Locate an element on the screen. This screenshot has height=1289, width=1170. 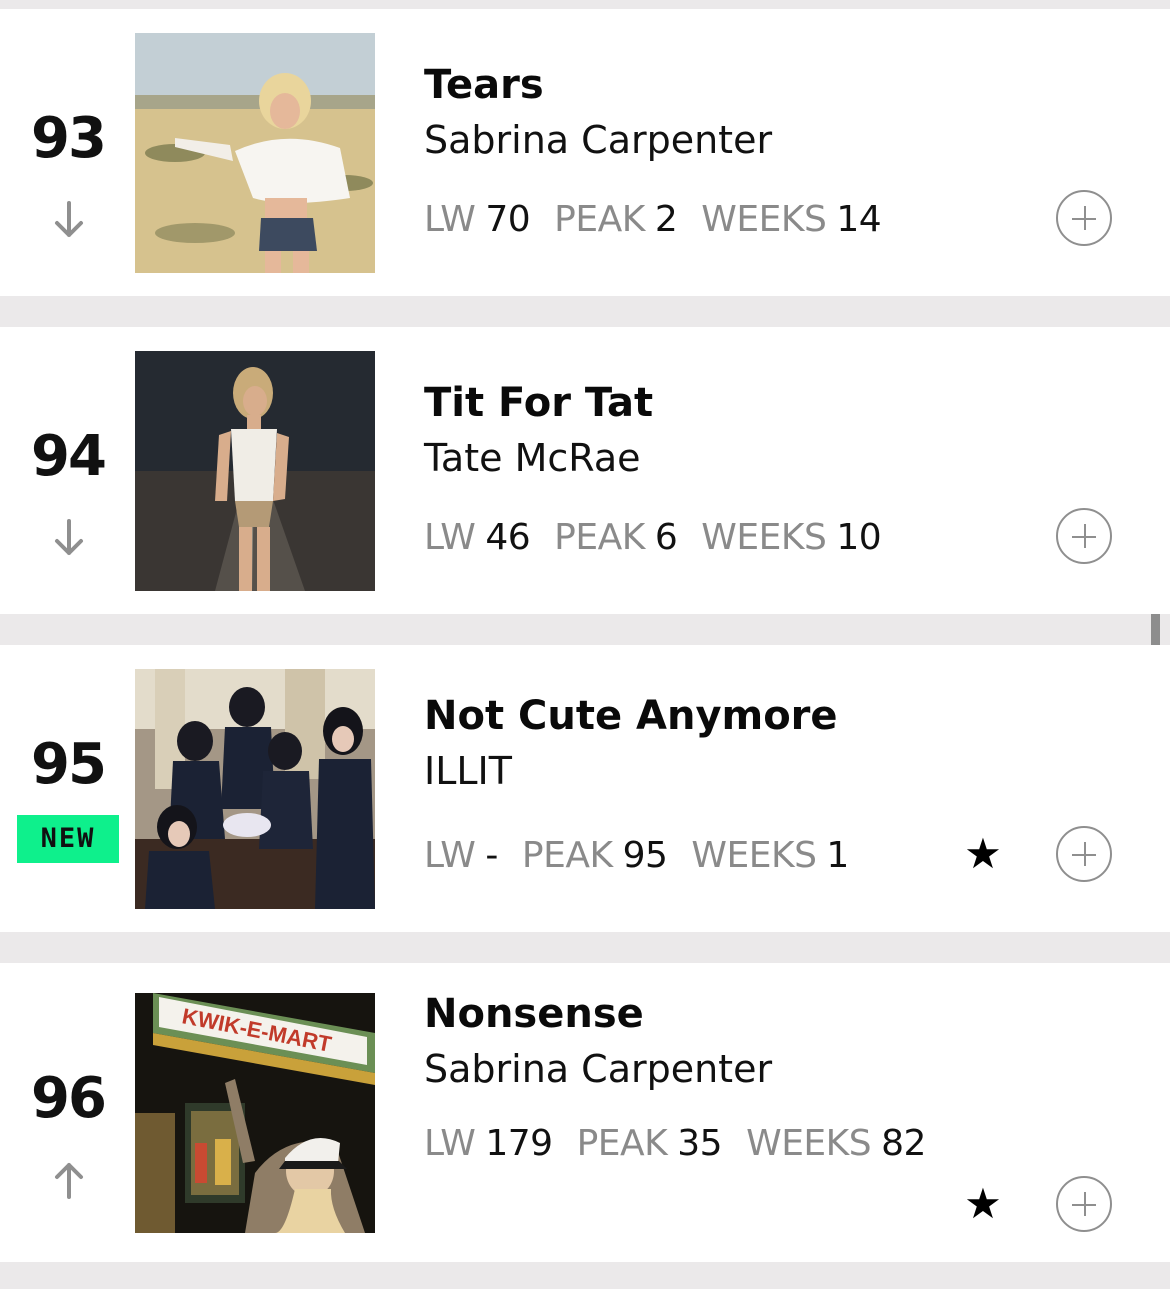
peak-value: 2 is located at coordinates (666, 219).